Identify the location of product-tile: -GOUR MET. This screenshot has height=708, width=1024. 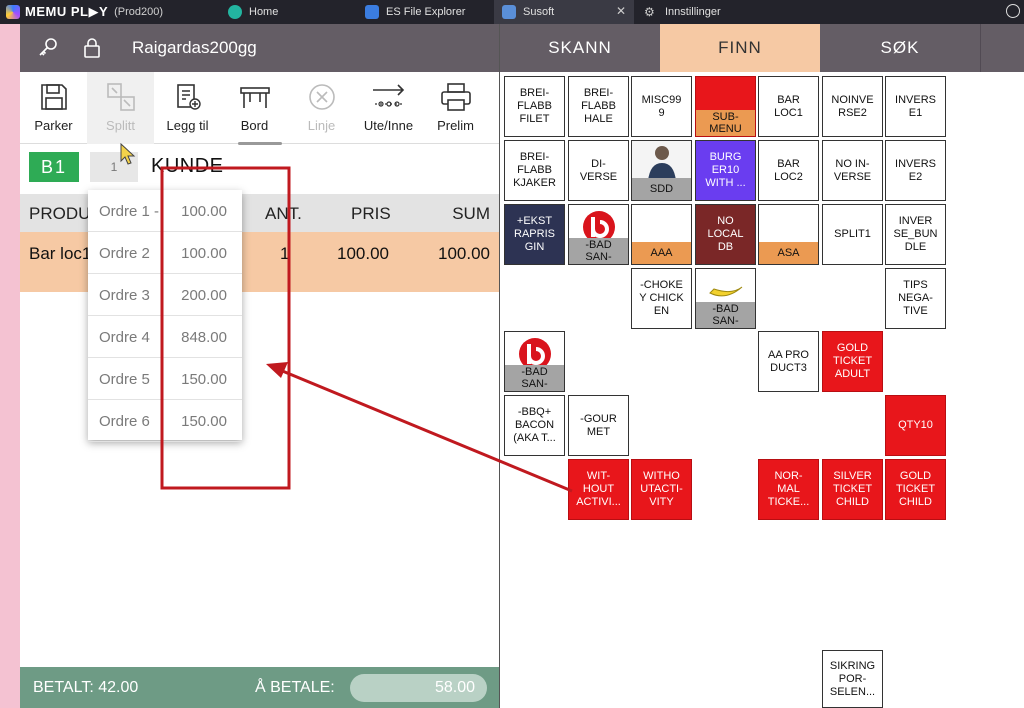
(598, 425).